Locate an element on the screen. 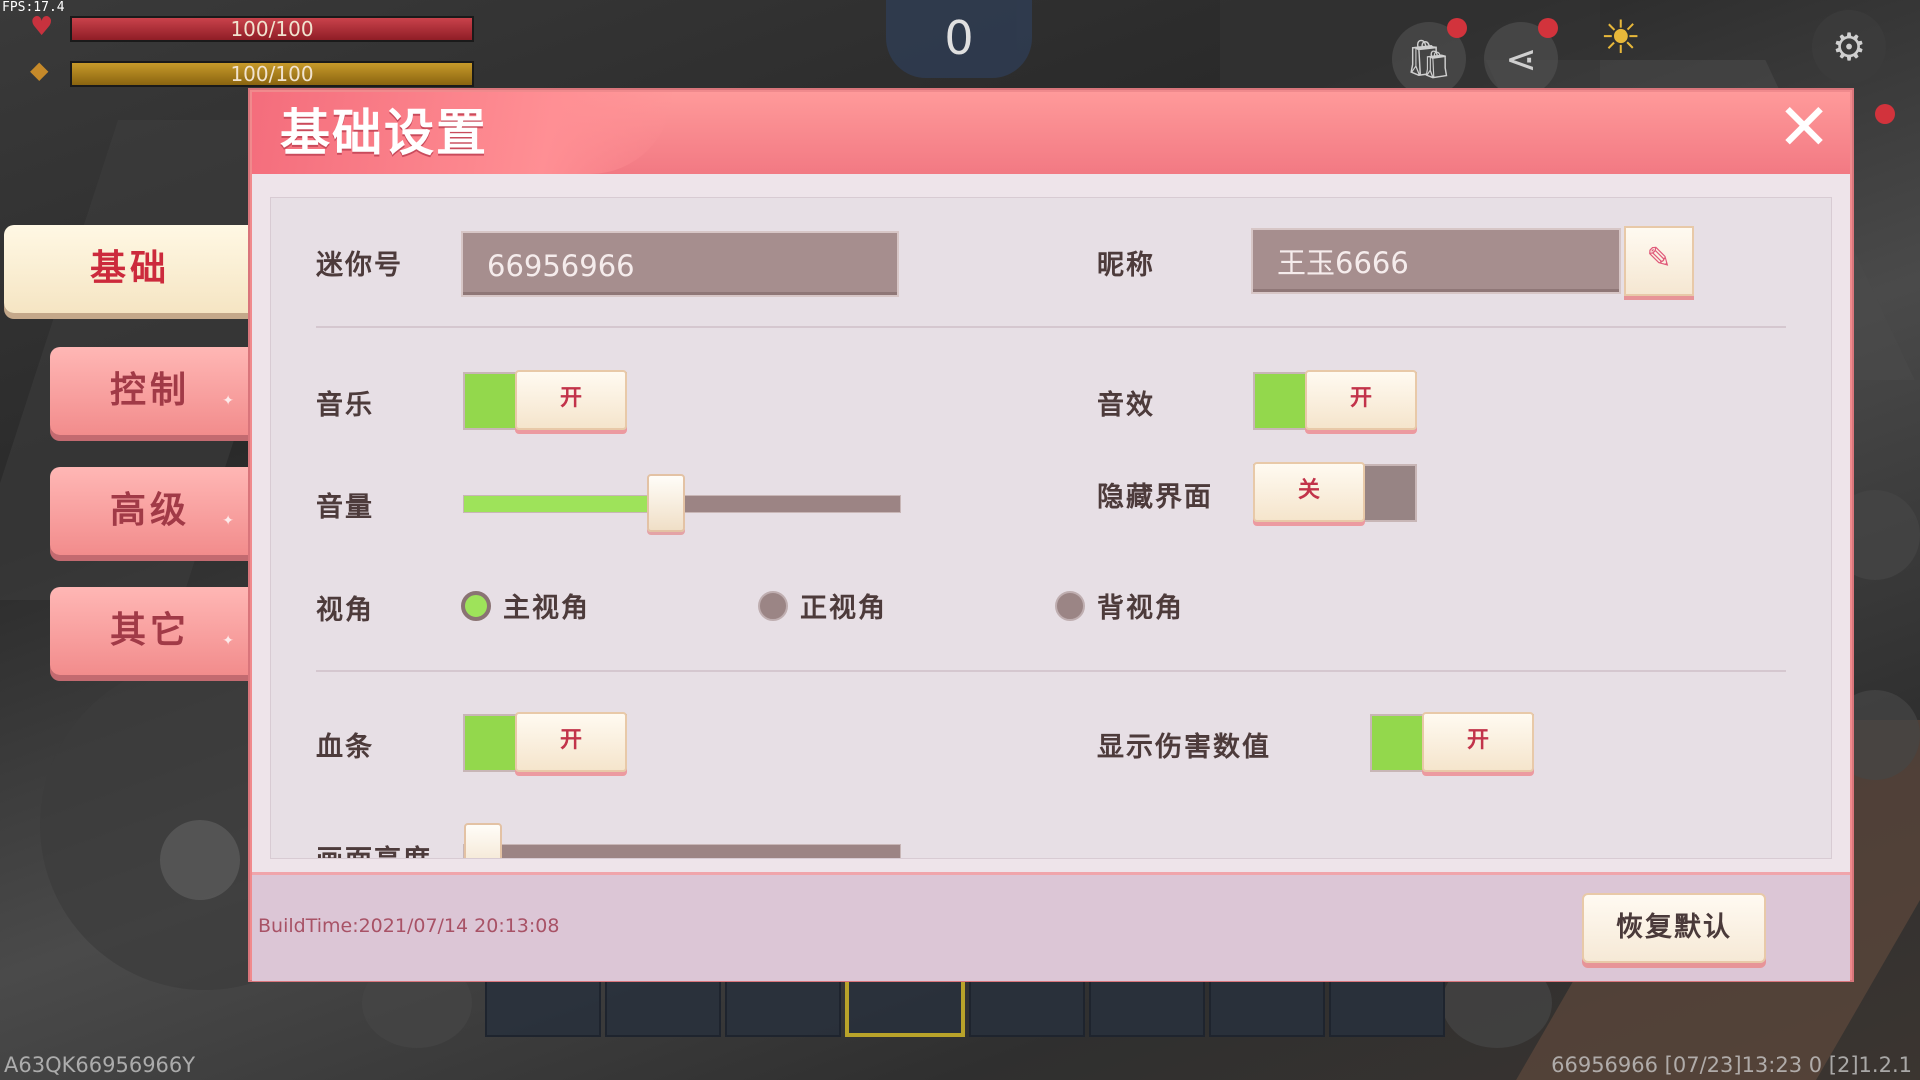 This screenshot has height=1080, width=1920. sfx-toggle-state: 开 is located at coordinates (1361, 400).